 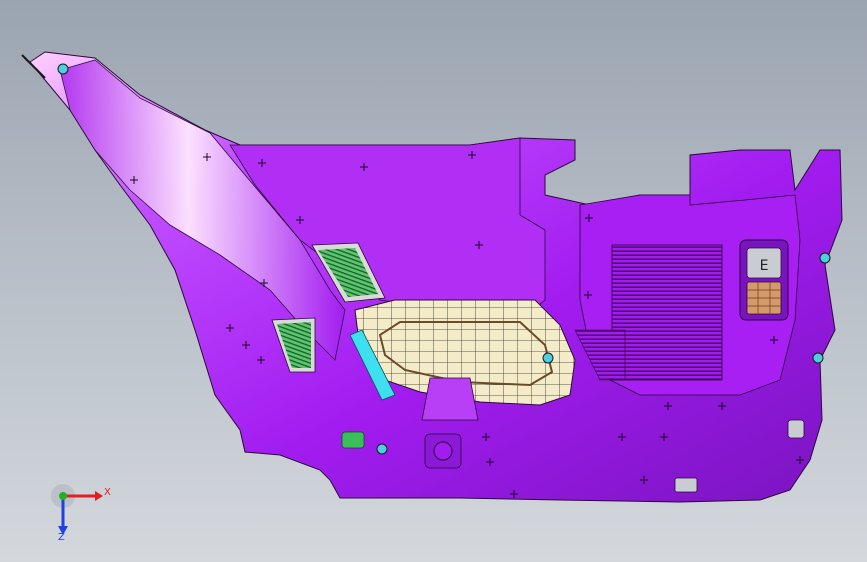 I want to click on corner-clip, so click(x=796, y=429).